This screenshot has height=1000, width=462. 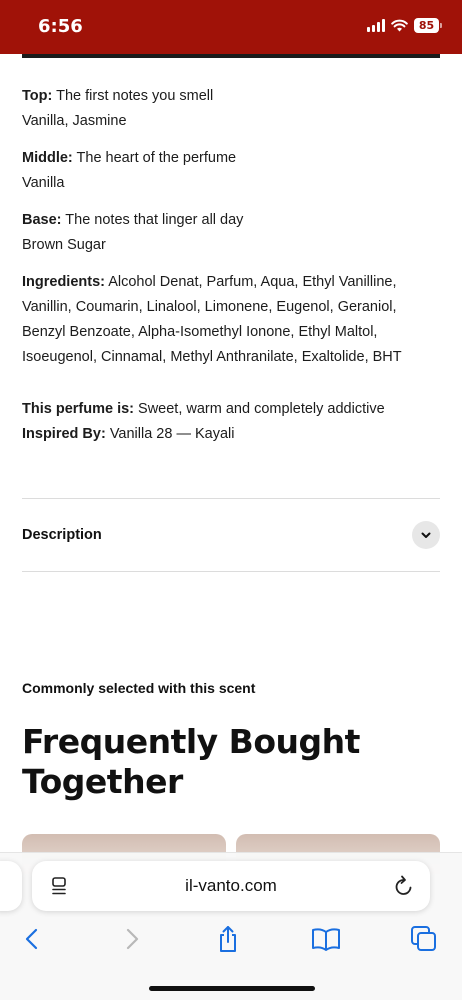 I want to click on recommendations-subtitle: Commonly selected with this scent, so click(x=139, y=688).